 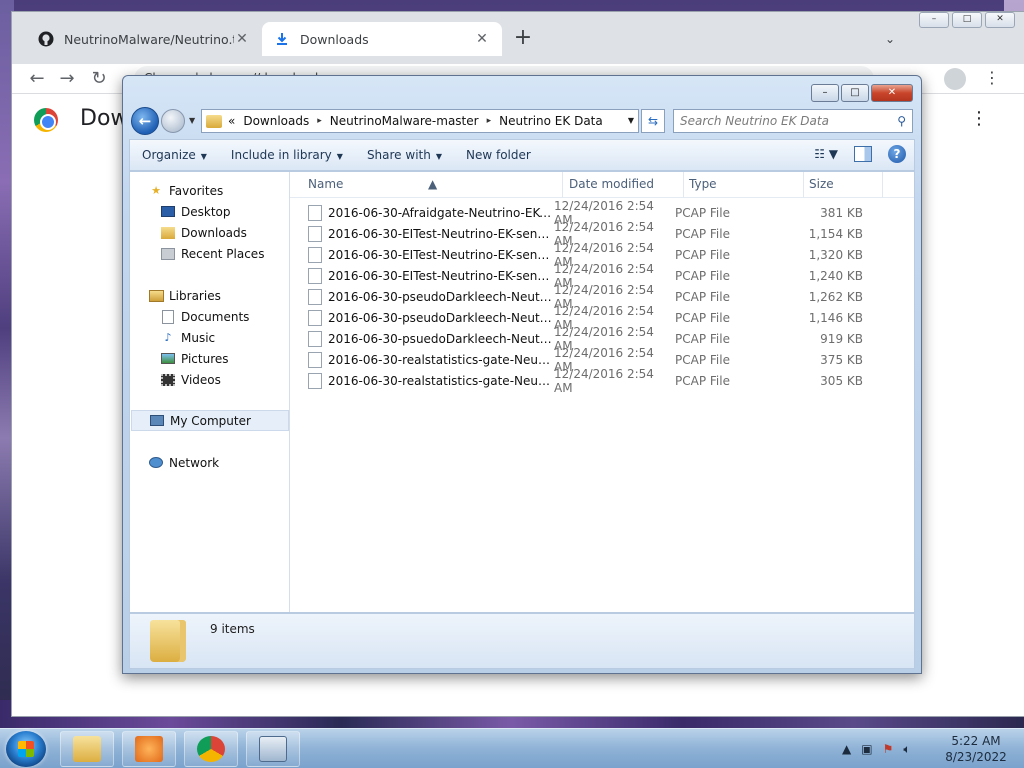 I want to click on clock: 5:22 AM 8/23/2022, so click(x=976, y=749).